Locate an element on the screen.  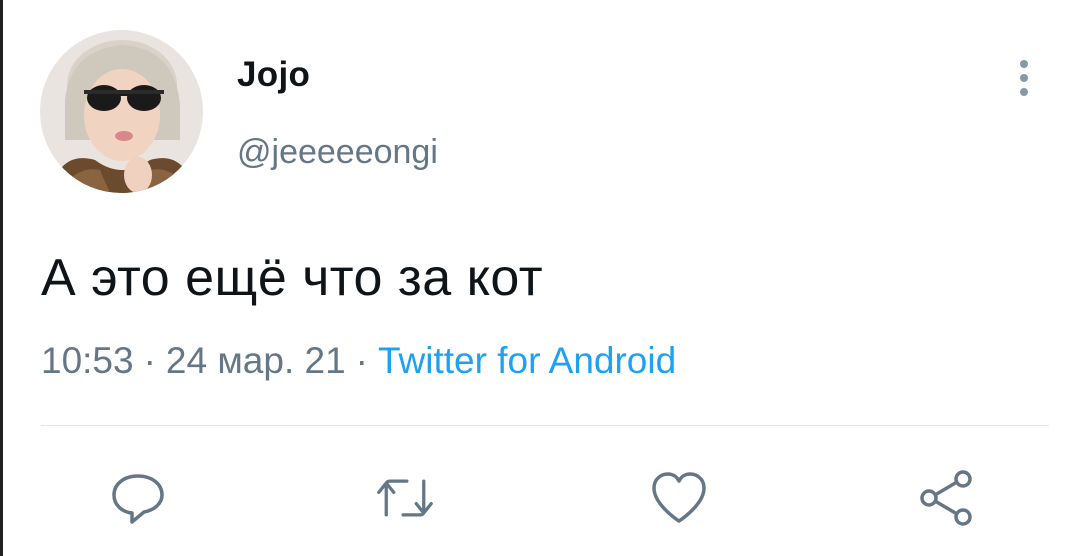
reply-button is located at coordinates (138, 498).